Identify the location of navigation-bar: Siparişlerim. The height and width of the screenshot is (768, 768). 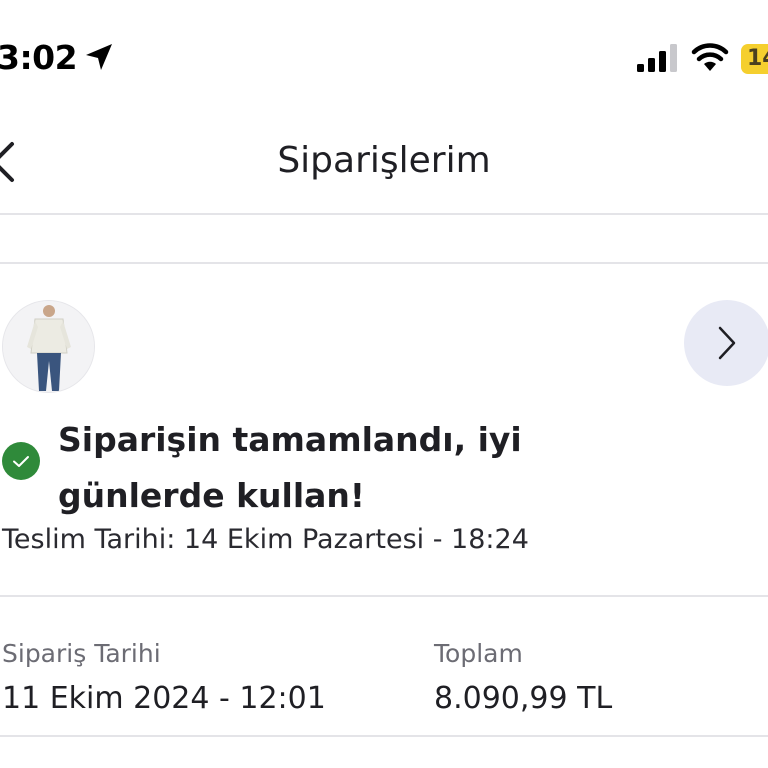
(384, 167).